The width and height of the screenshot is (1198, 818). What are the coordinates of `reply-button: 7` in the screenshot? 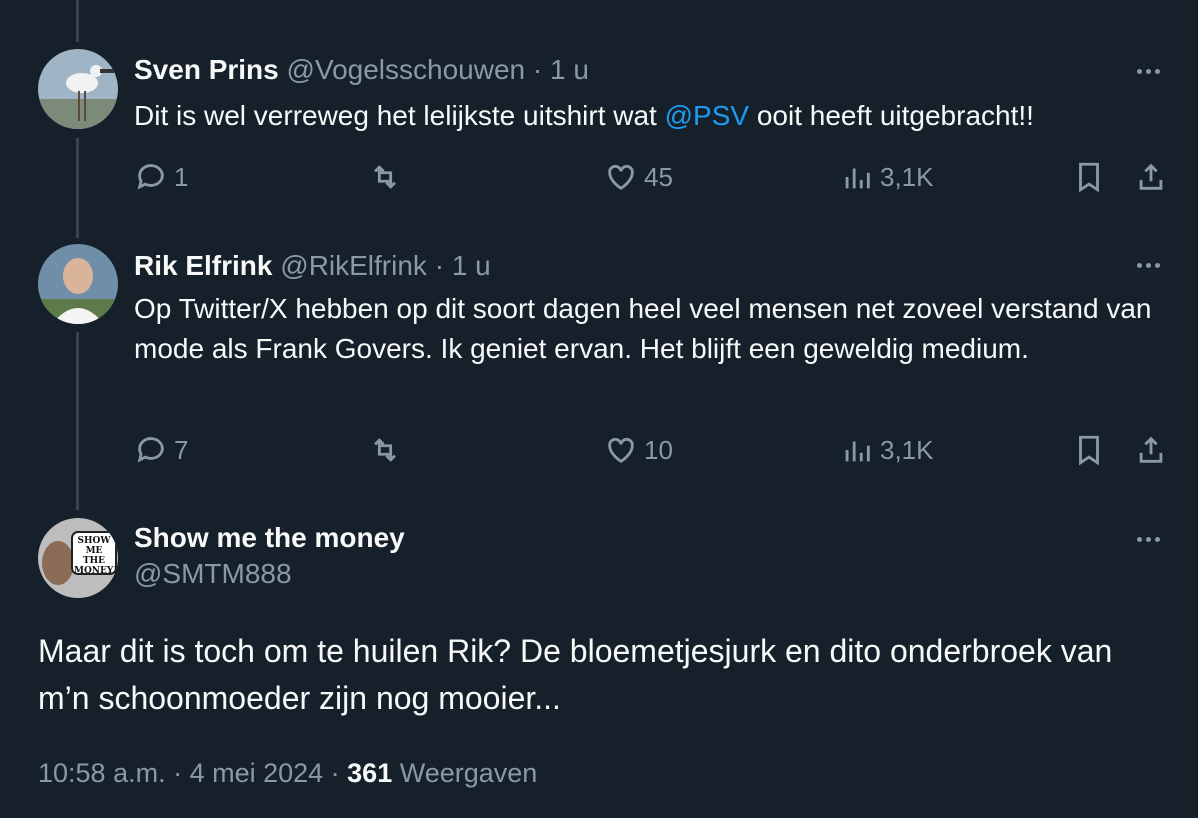 It's located at (161, 450).